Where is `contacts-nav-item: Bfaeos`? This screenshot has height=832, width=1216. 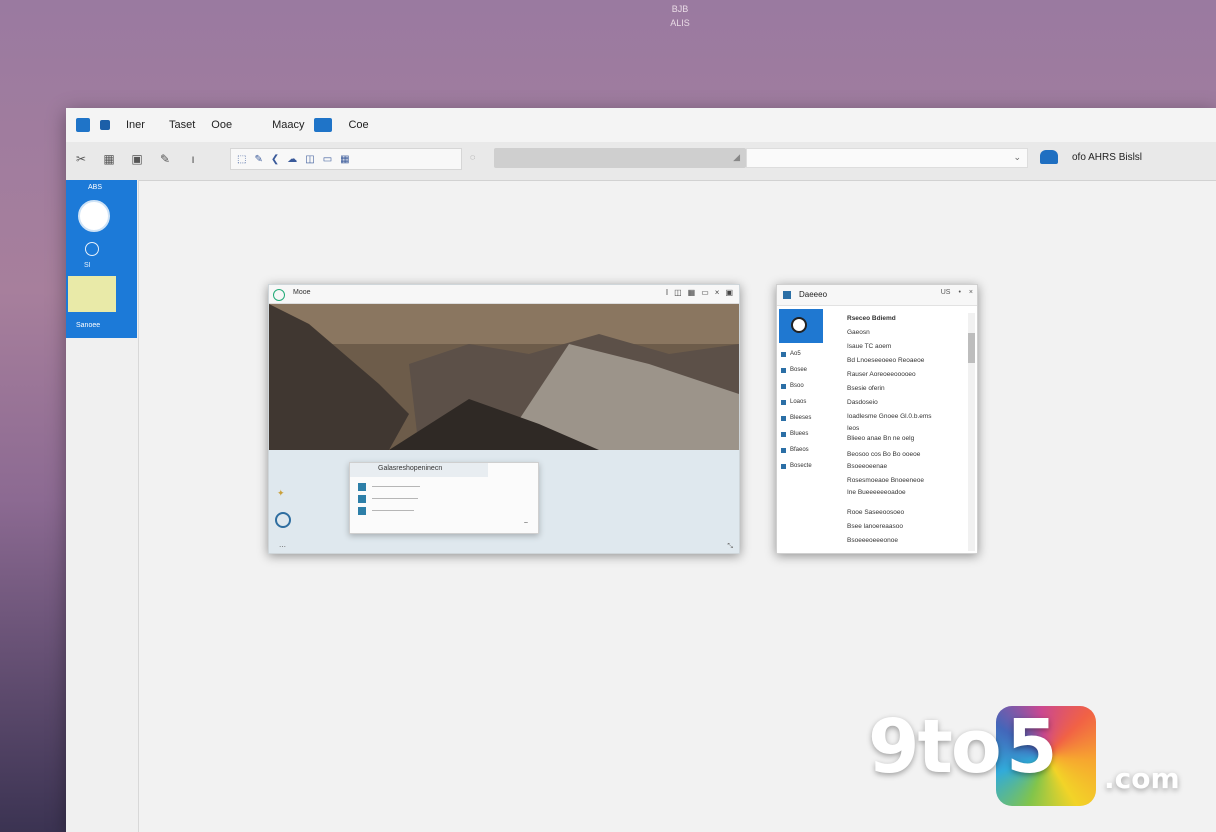 contacts-nav-item: Bfaeos is located at coordinates (795, 450).